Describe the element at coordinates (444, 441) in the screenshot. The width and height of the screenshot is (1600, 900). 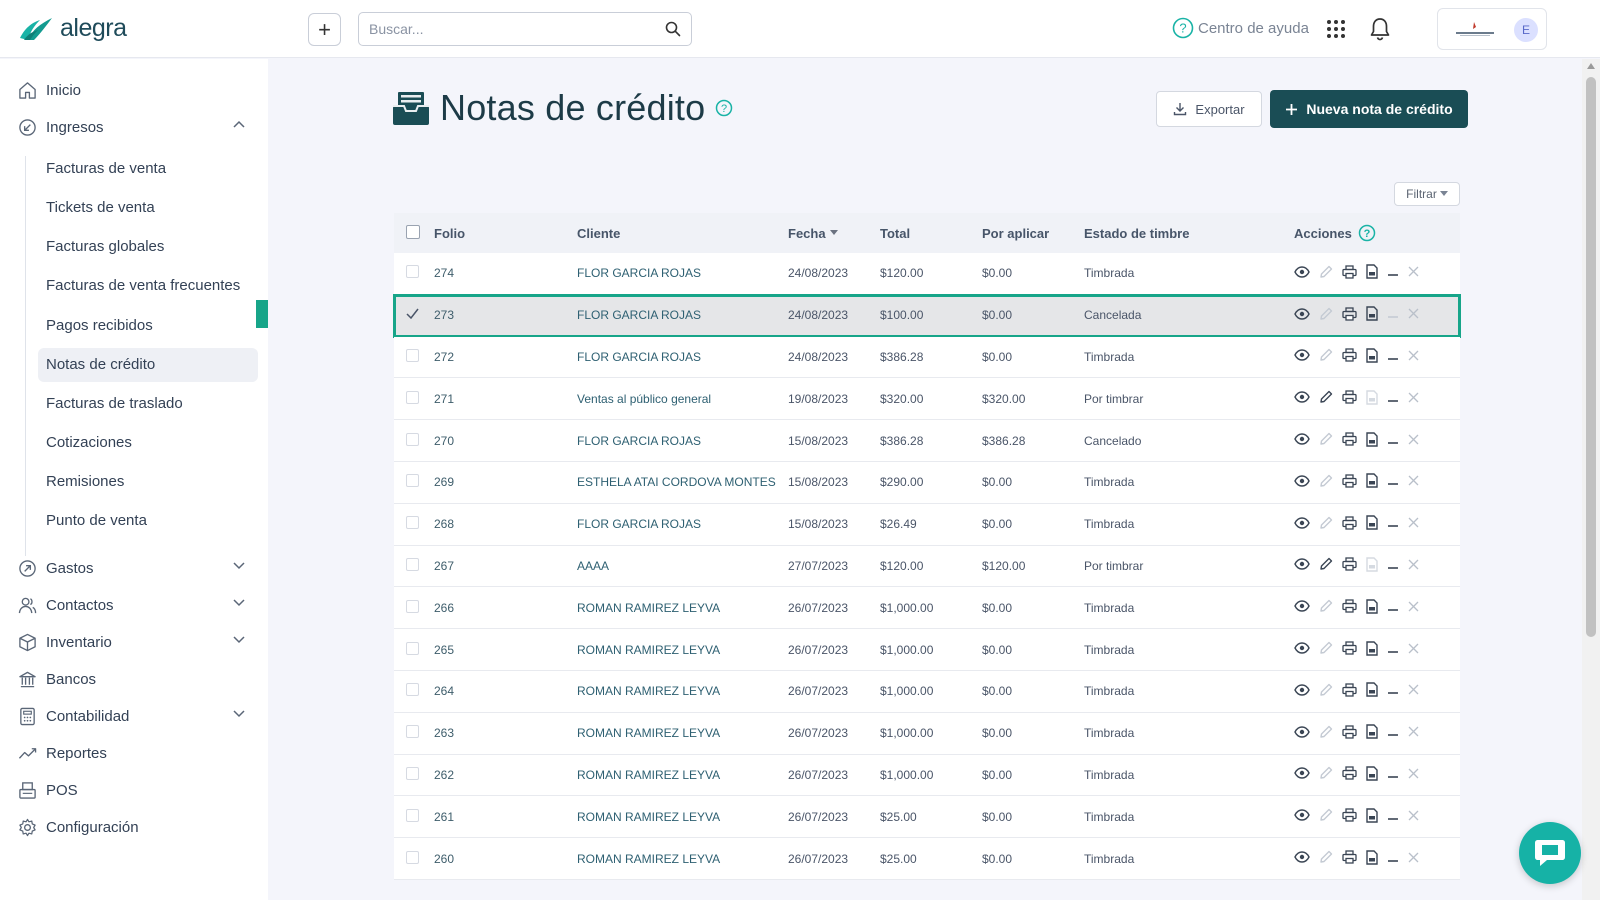
I see `cell-folio: 270` at that location.